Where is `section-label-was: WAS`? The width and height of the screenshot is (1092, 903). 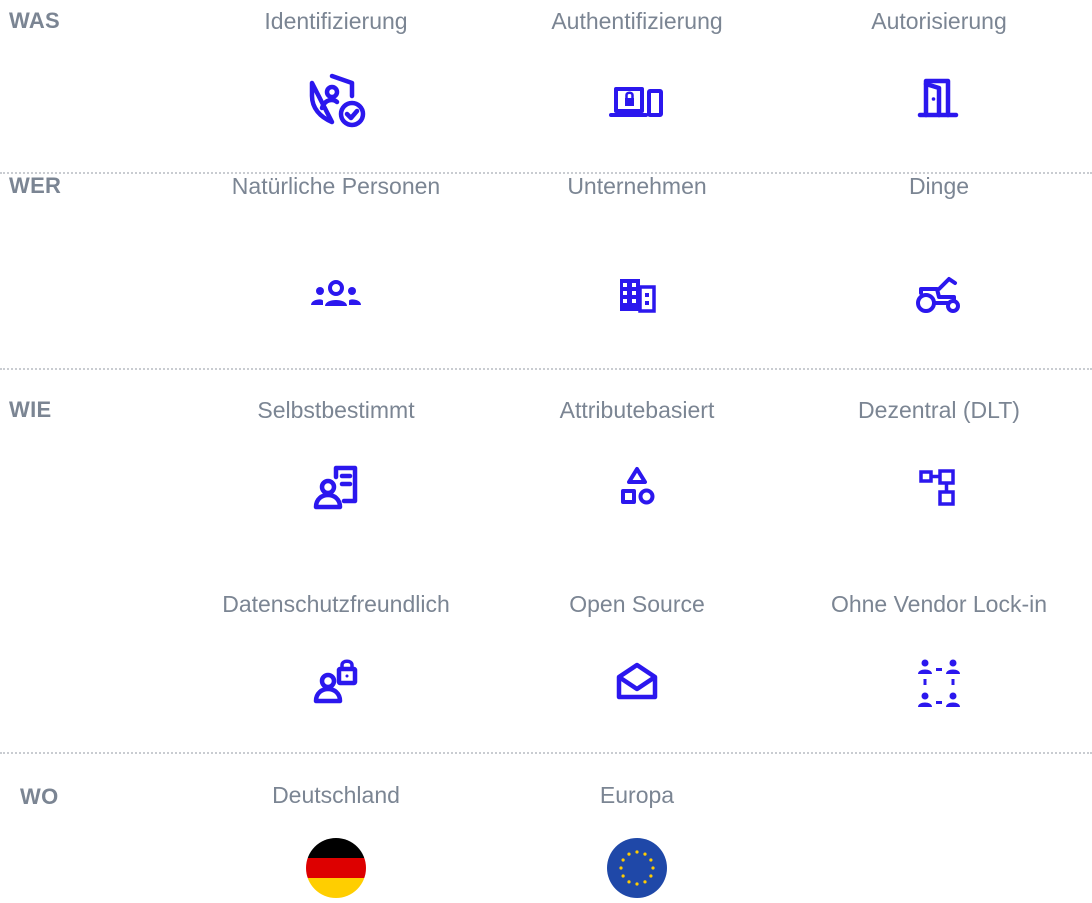 section-label-was: WAS is located at coordinates (35, 20).